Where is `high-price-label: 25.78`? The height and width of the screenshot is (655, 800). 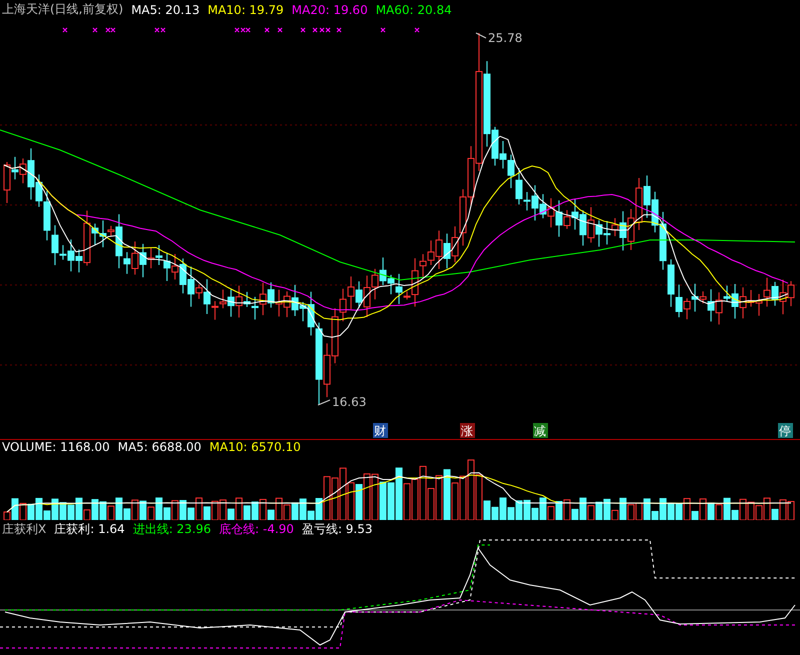
high-price-label: 25.78 is located at coordinates (505, 37).